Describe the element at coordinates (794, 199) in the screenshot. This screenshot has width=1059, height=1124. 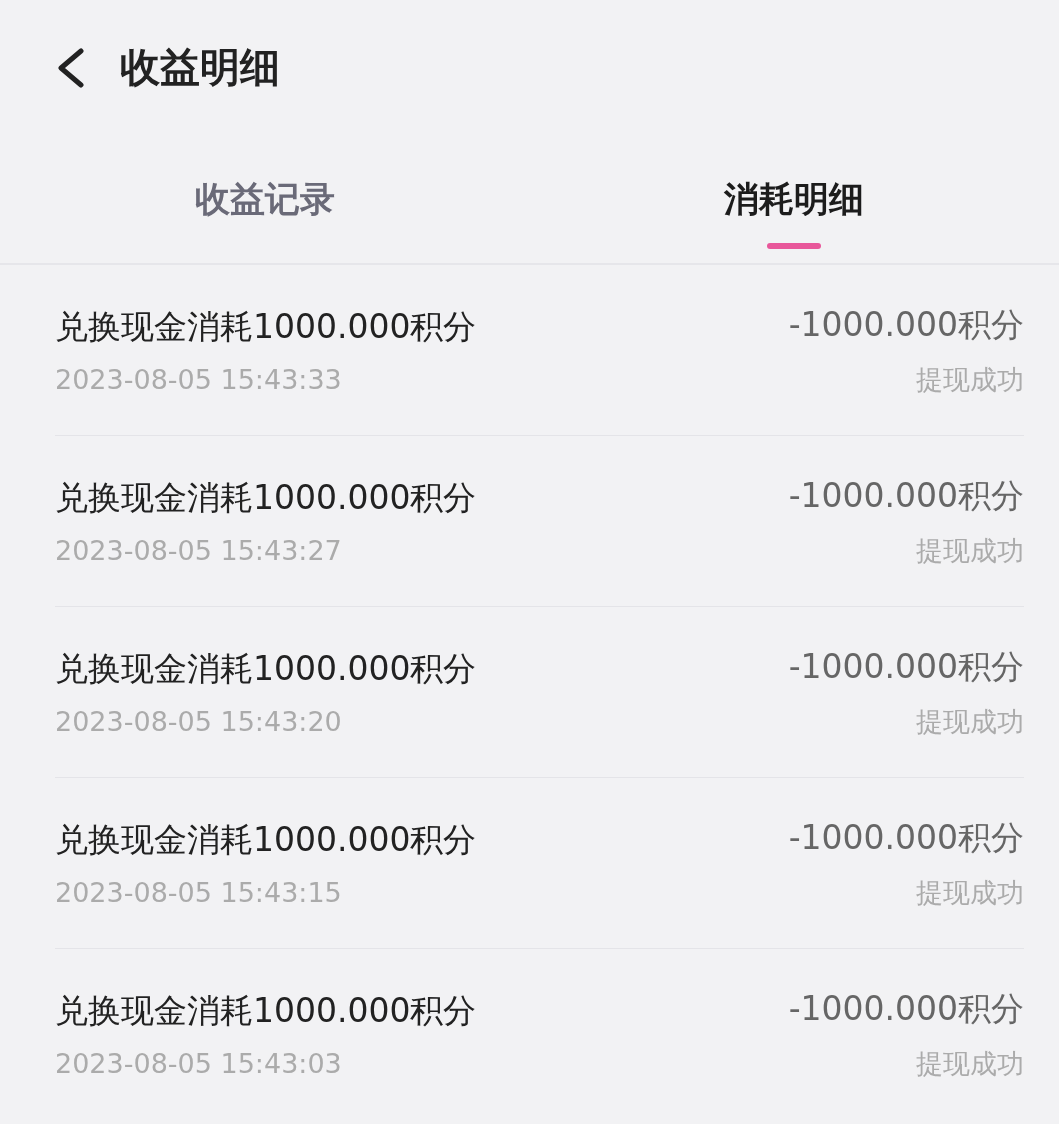
I see `tab: 消耗明细` at that location.